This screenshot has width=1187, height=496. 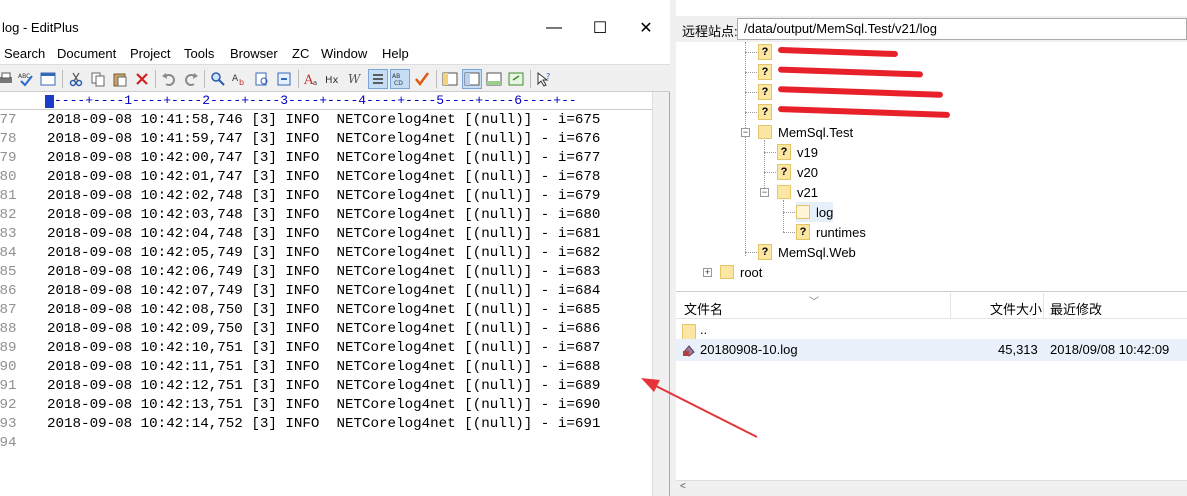 I want to click on open-folder-icon, so click(x=803, y=212).